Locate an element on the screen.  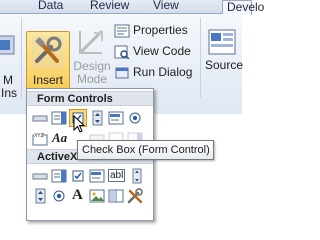
label-control-aa-text: Aa is located at coordinates (60, 137).